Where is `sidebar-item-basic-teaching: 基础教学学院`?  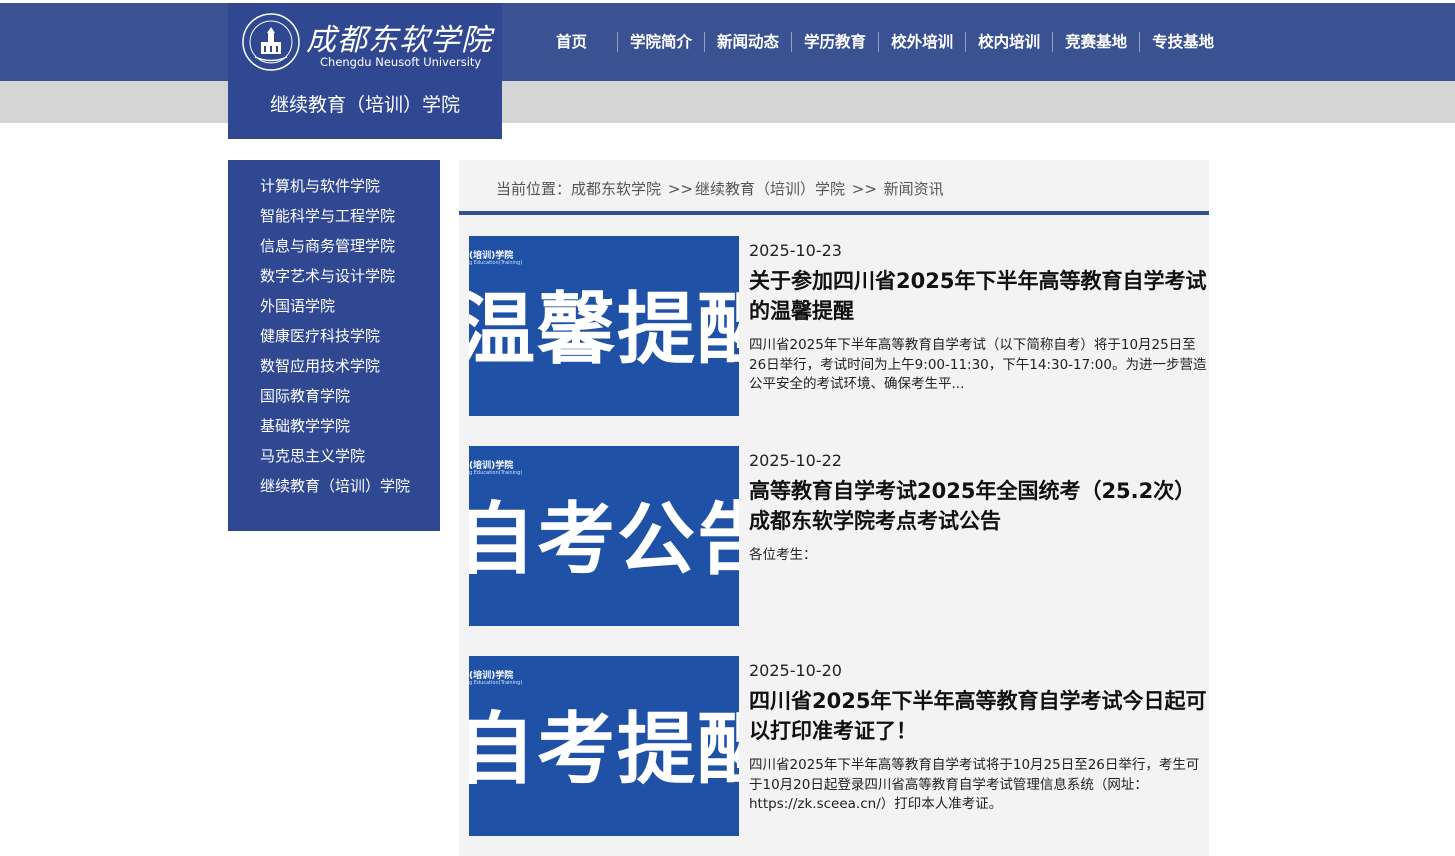
sidebar-item-basic-teaching: 基础教学学院 is located at coordinates (334, 430).